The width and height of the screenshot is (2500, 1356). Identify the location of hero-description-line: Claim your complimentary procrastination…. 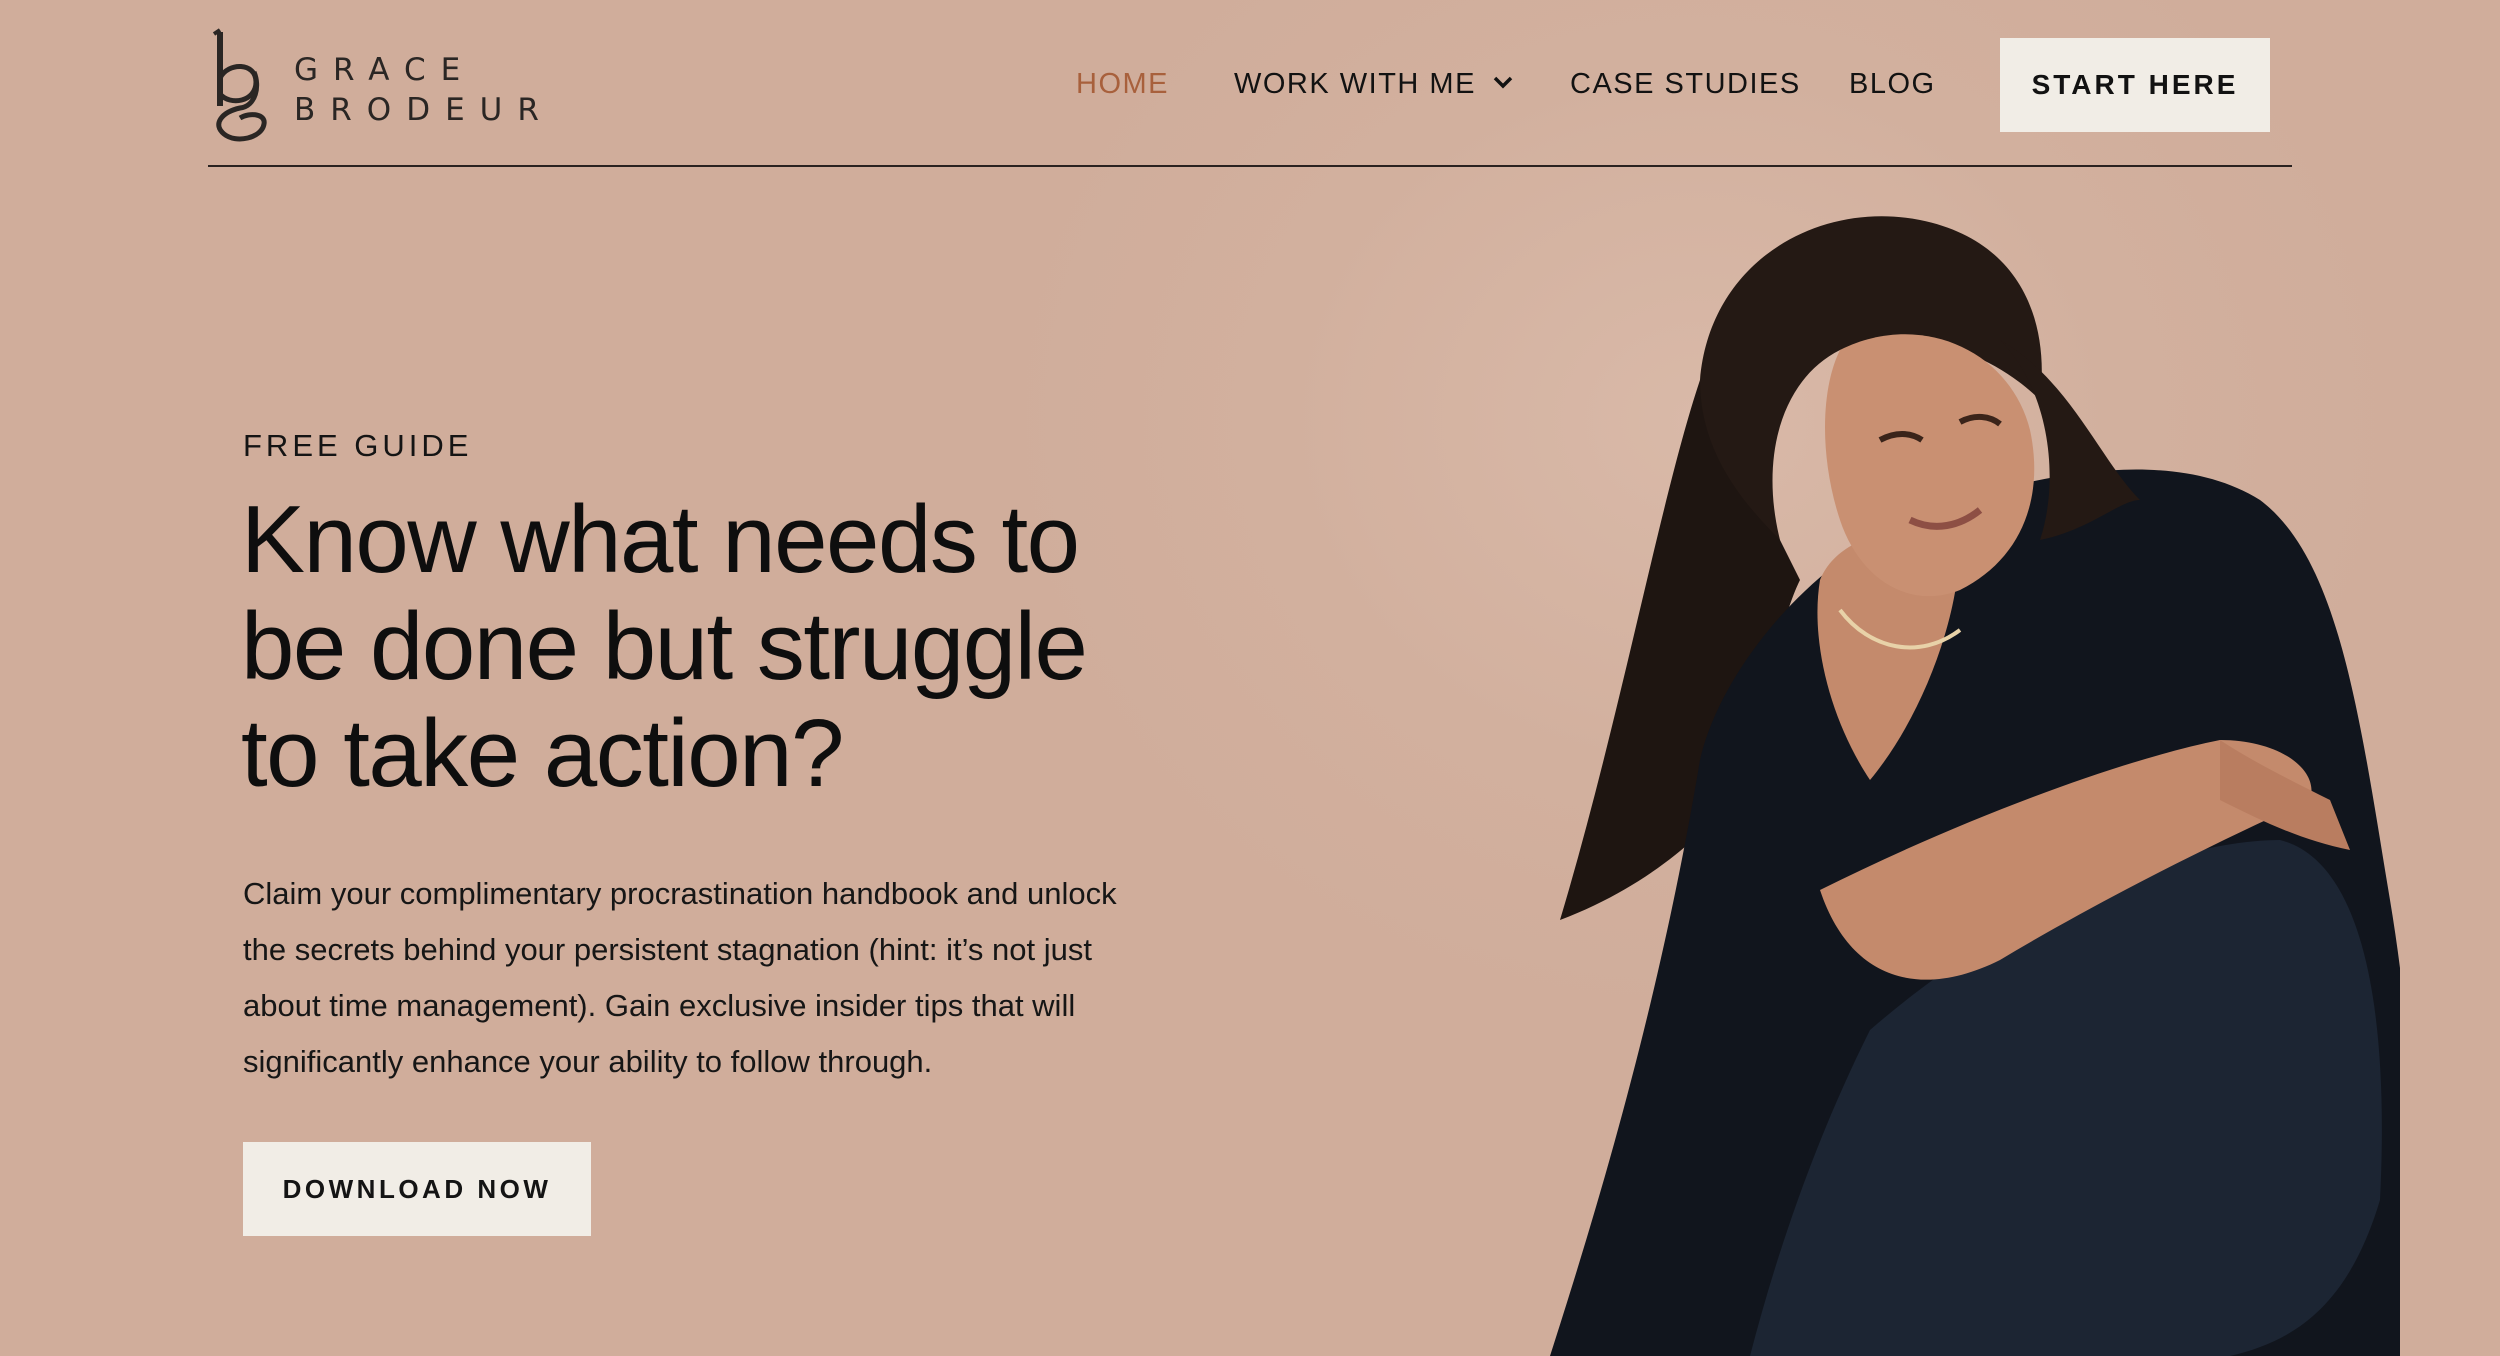
(680, 893).